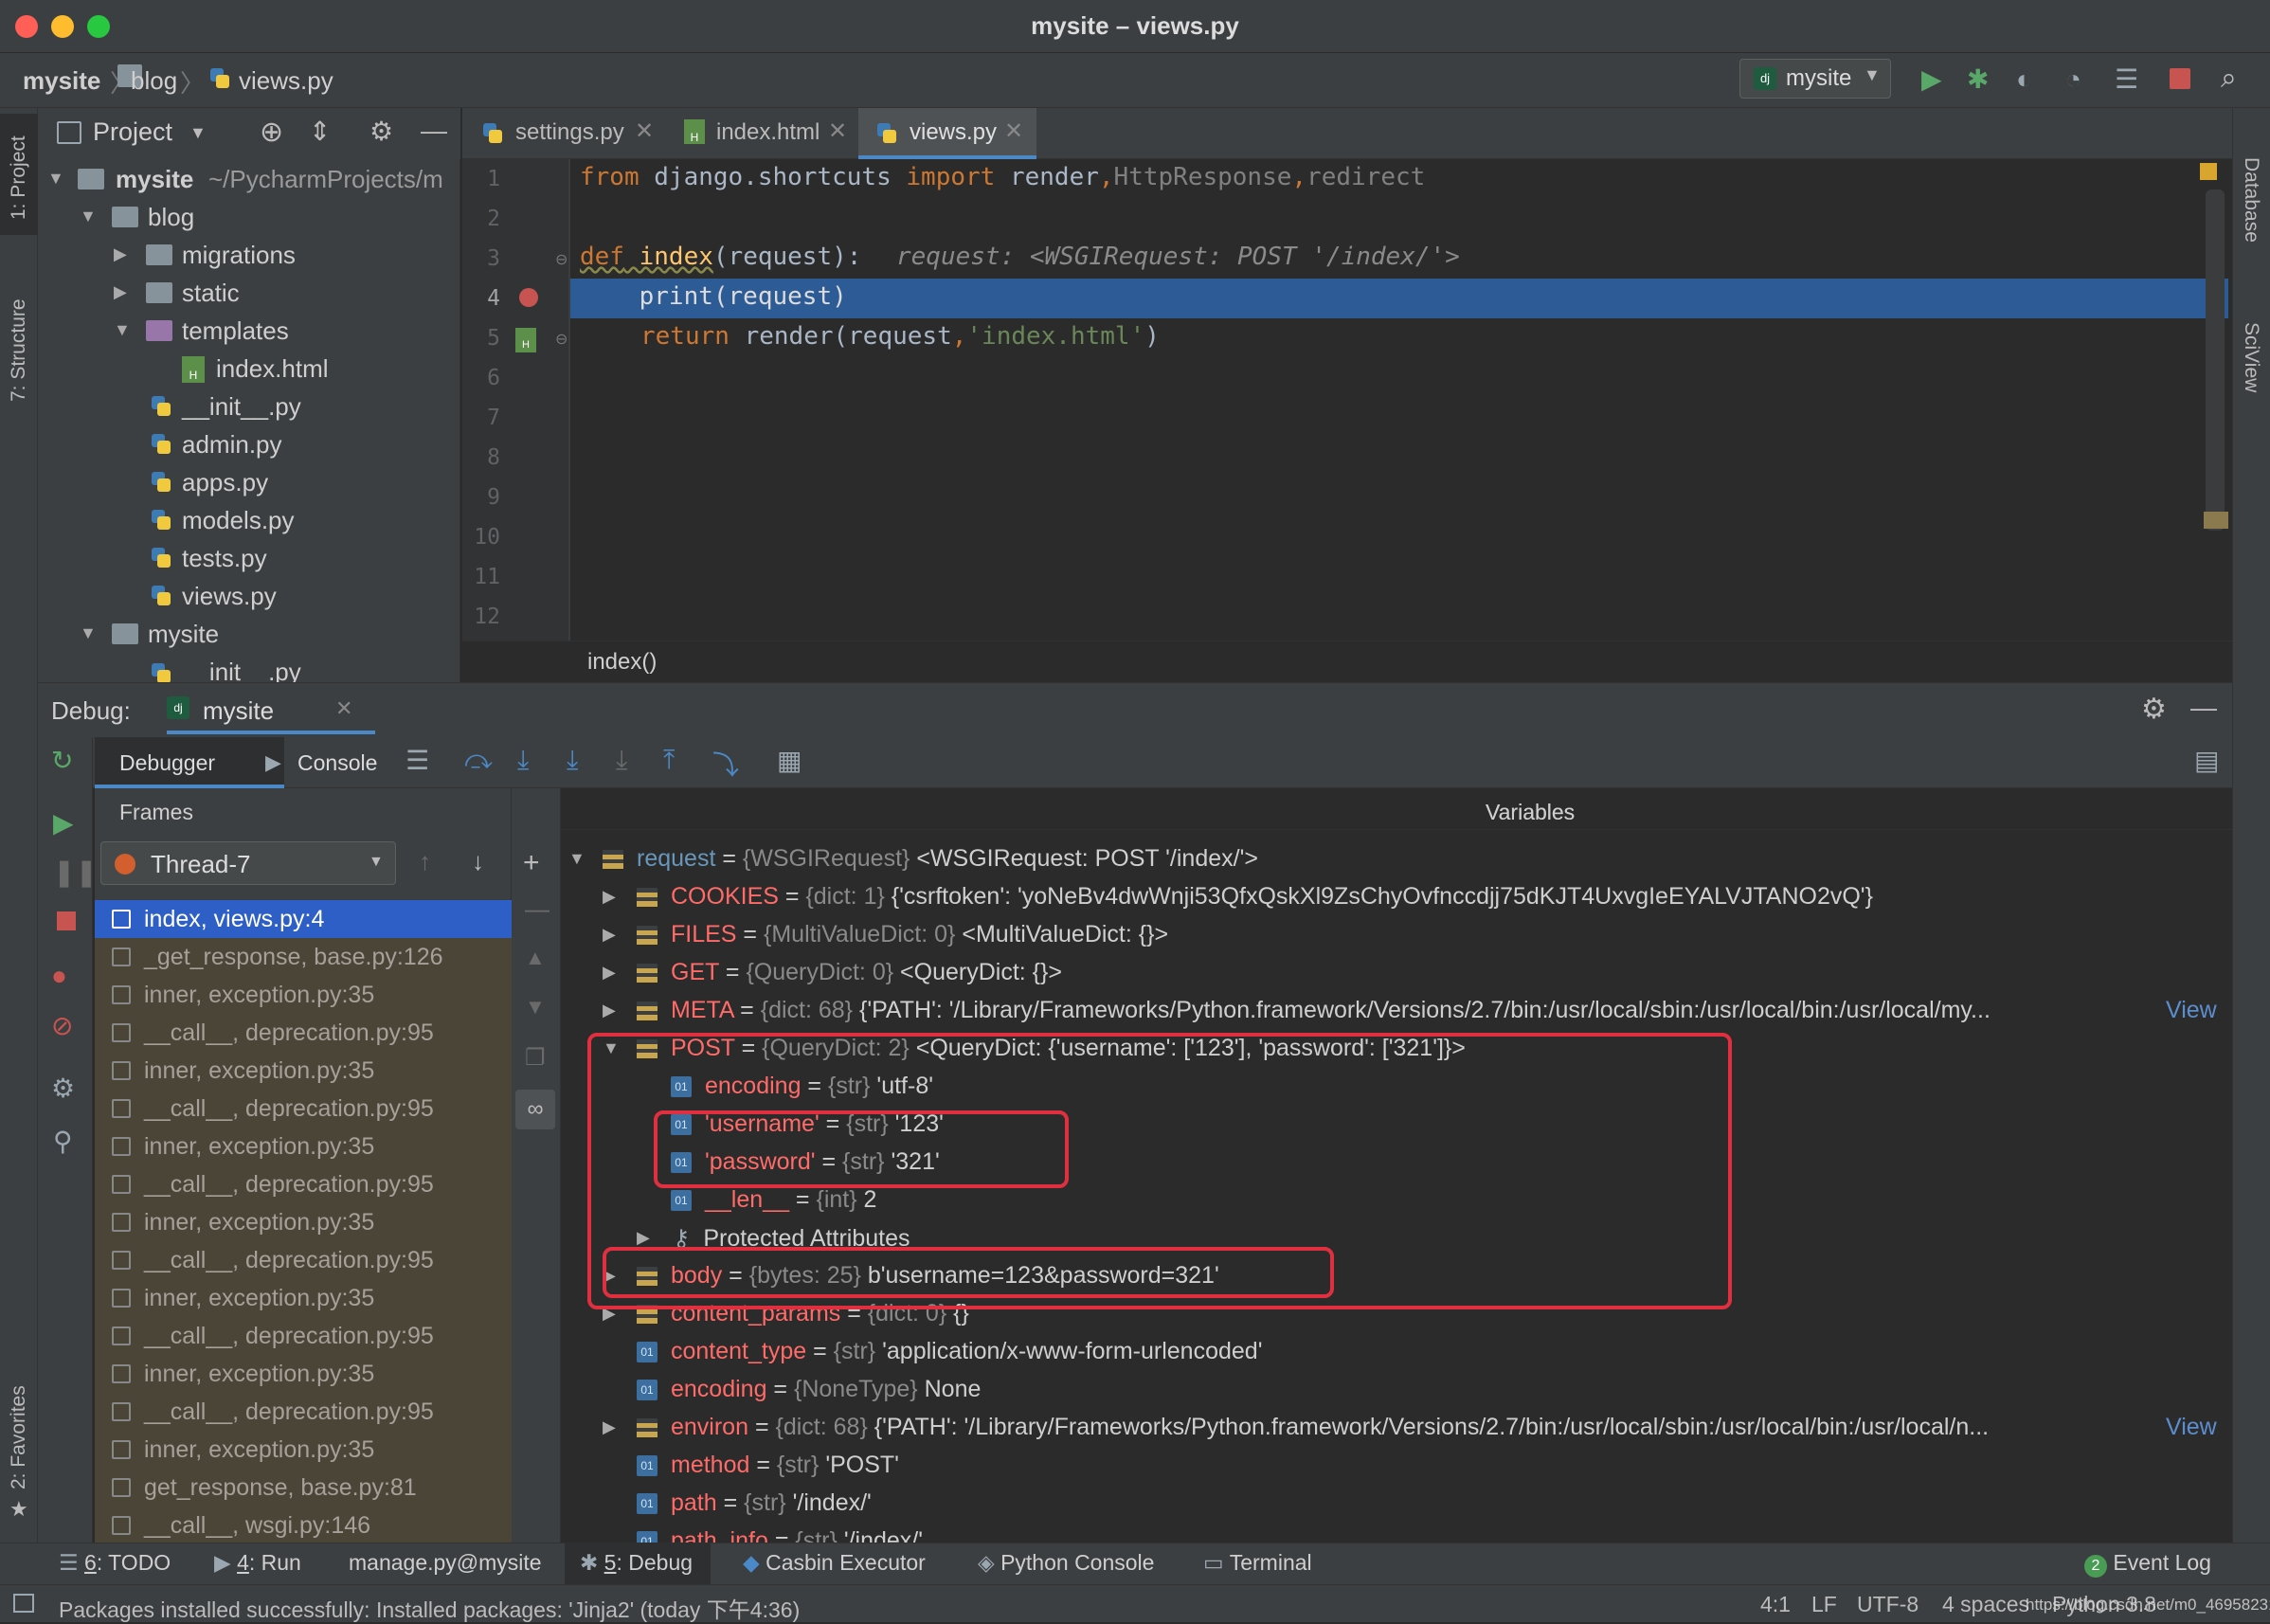 This screenshot has width=2270, height=1624. Describe the element at coordinates (61, 81) in the screenshot. I see `breadcrumb-project: mysite` at that location.